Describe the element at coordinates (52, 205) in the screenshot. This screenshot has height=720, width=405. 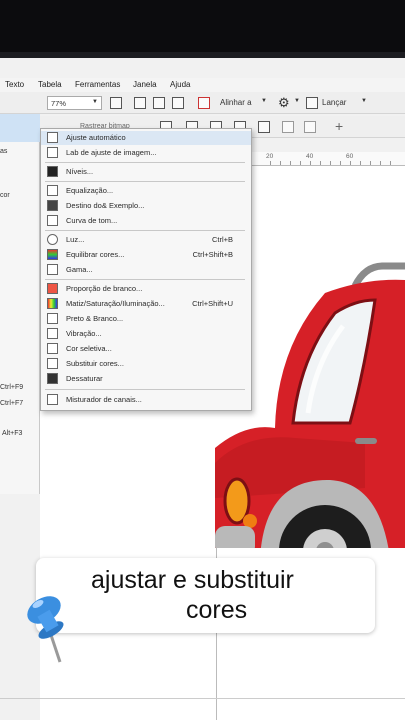
I see `sample-target-icon` at that location.